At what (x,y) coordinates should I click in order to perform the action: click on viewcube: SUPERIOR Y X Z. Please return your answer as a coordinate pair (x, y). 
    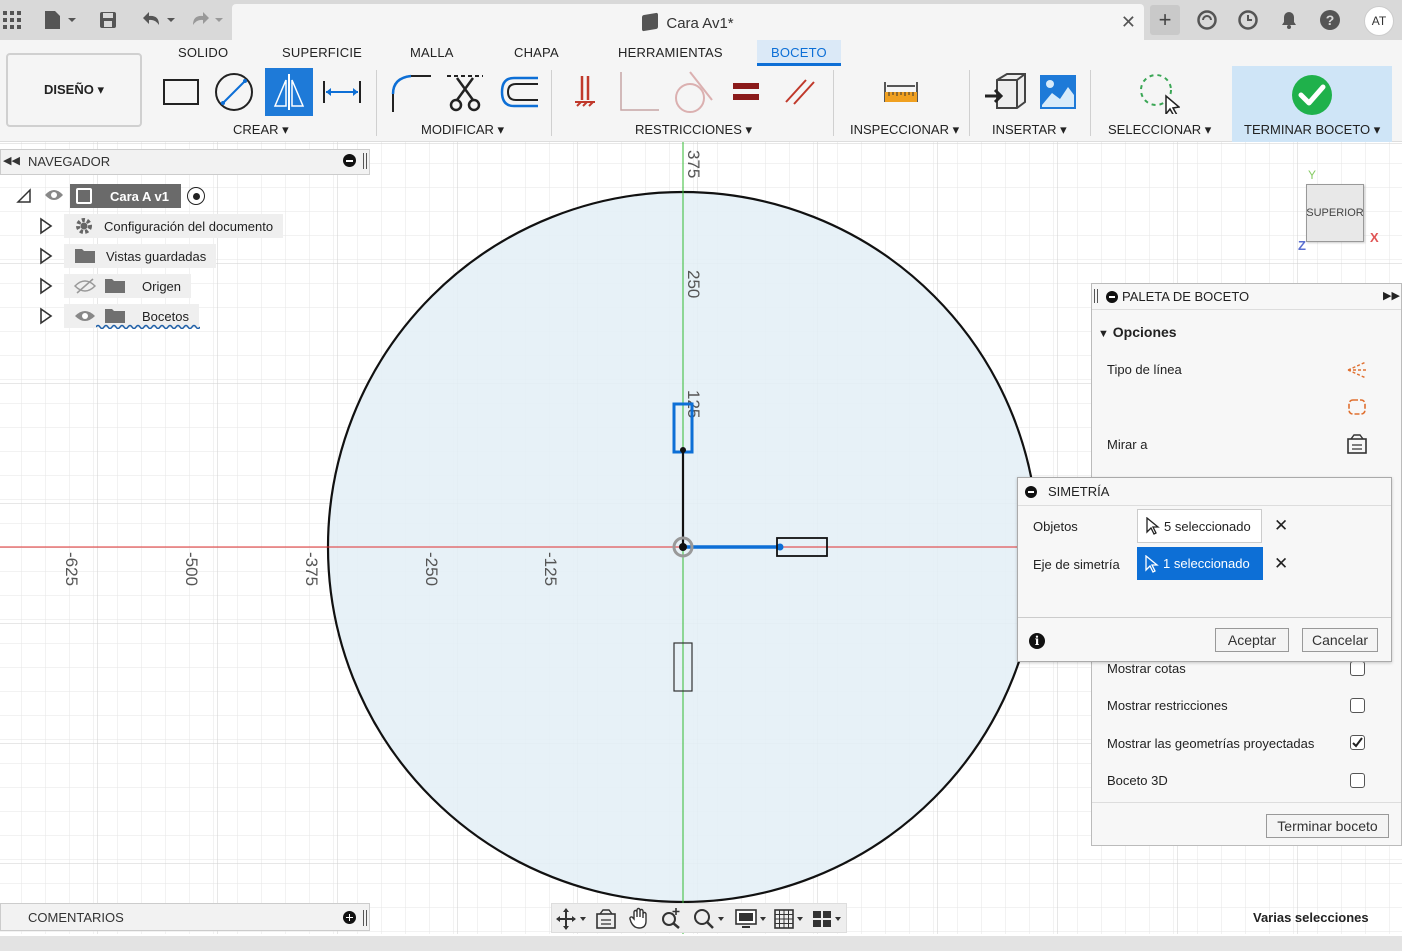
    Looking at the image, I should click on (1341, 213).